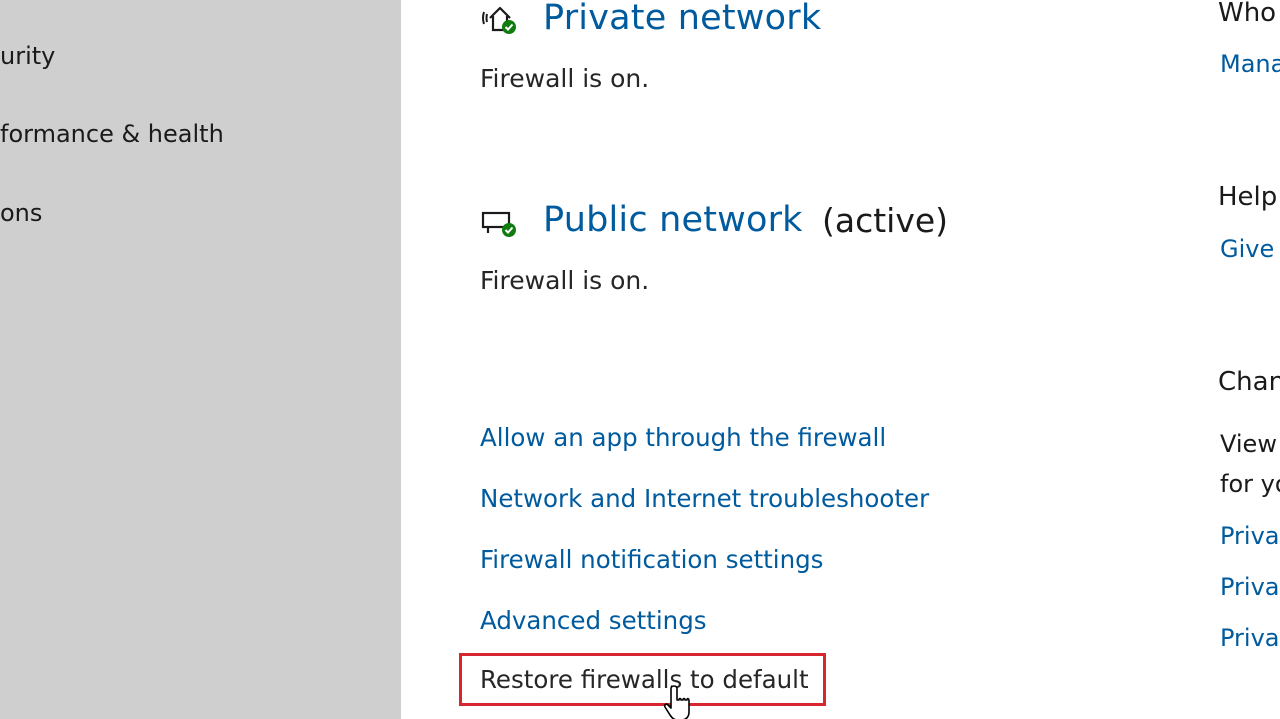 The image size is (1280, 719). I want to click on sidebar-item-label: urity, so click(28, 56).